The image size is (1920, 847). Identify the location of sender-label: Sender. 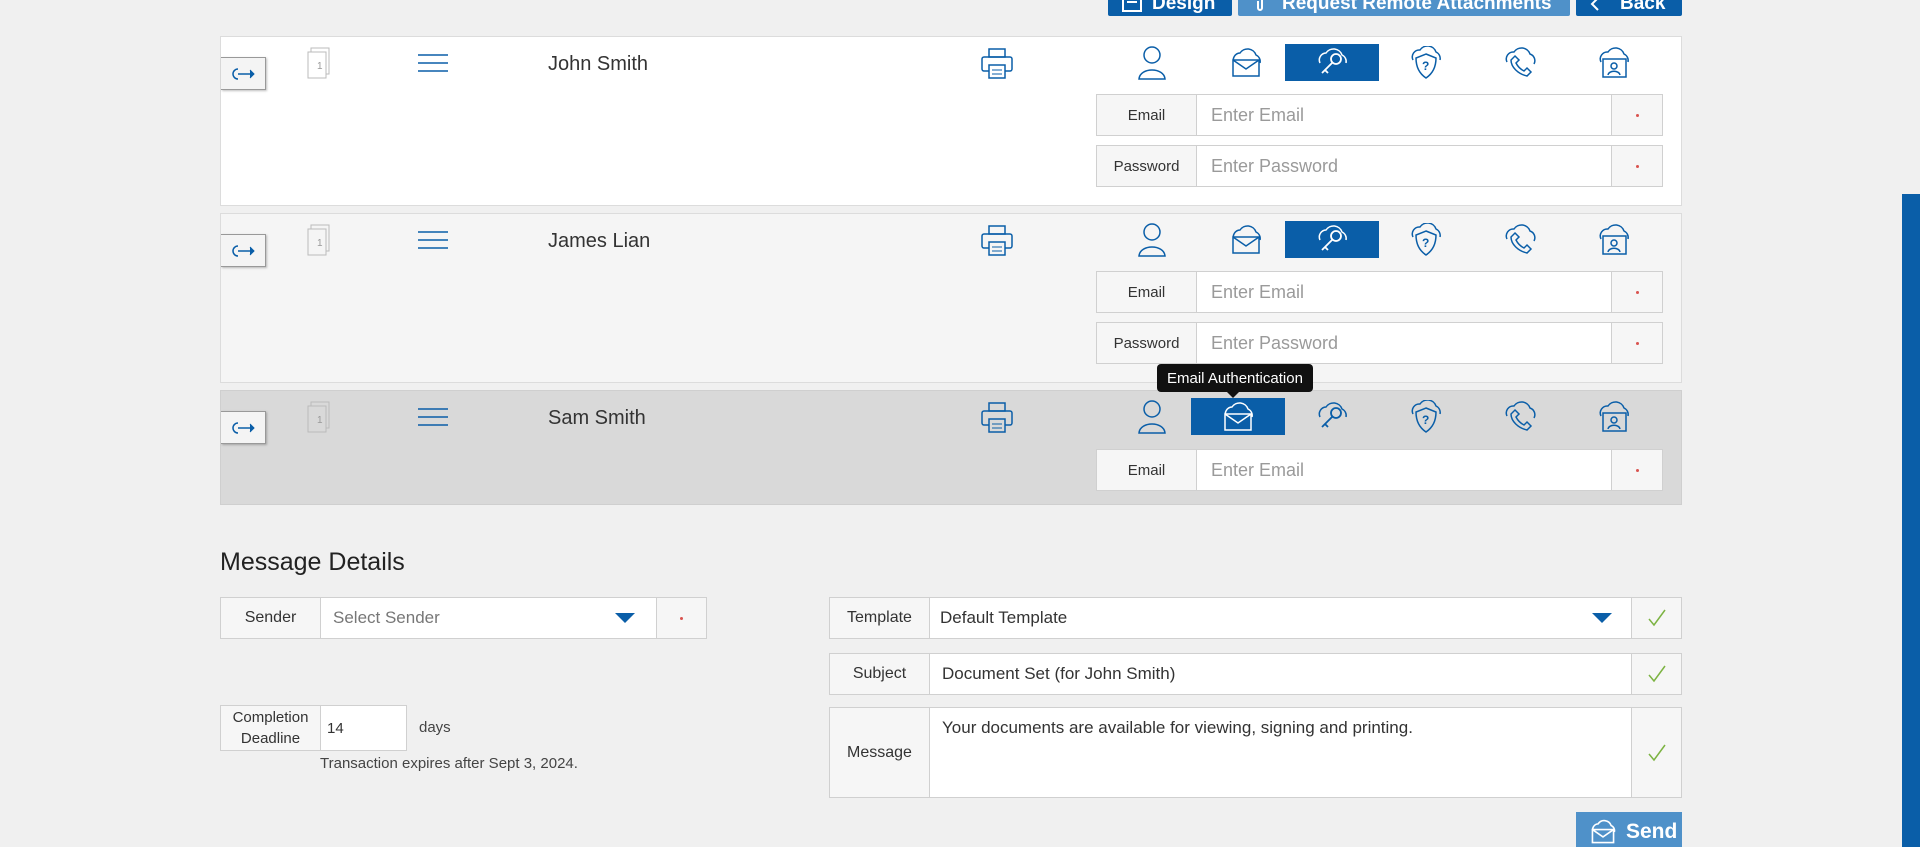
(271, 618).